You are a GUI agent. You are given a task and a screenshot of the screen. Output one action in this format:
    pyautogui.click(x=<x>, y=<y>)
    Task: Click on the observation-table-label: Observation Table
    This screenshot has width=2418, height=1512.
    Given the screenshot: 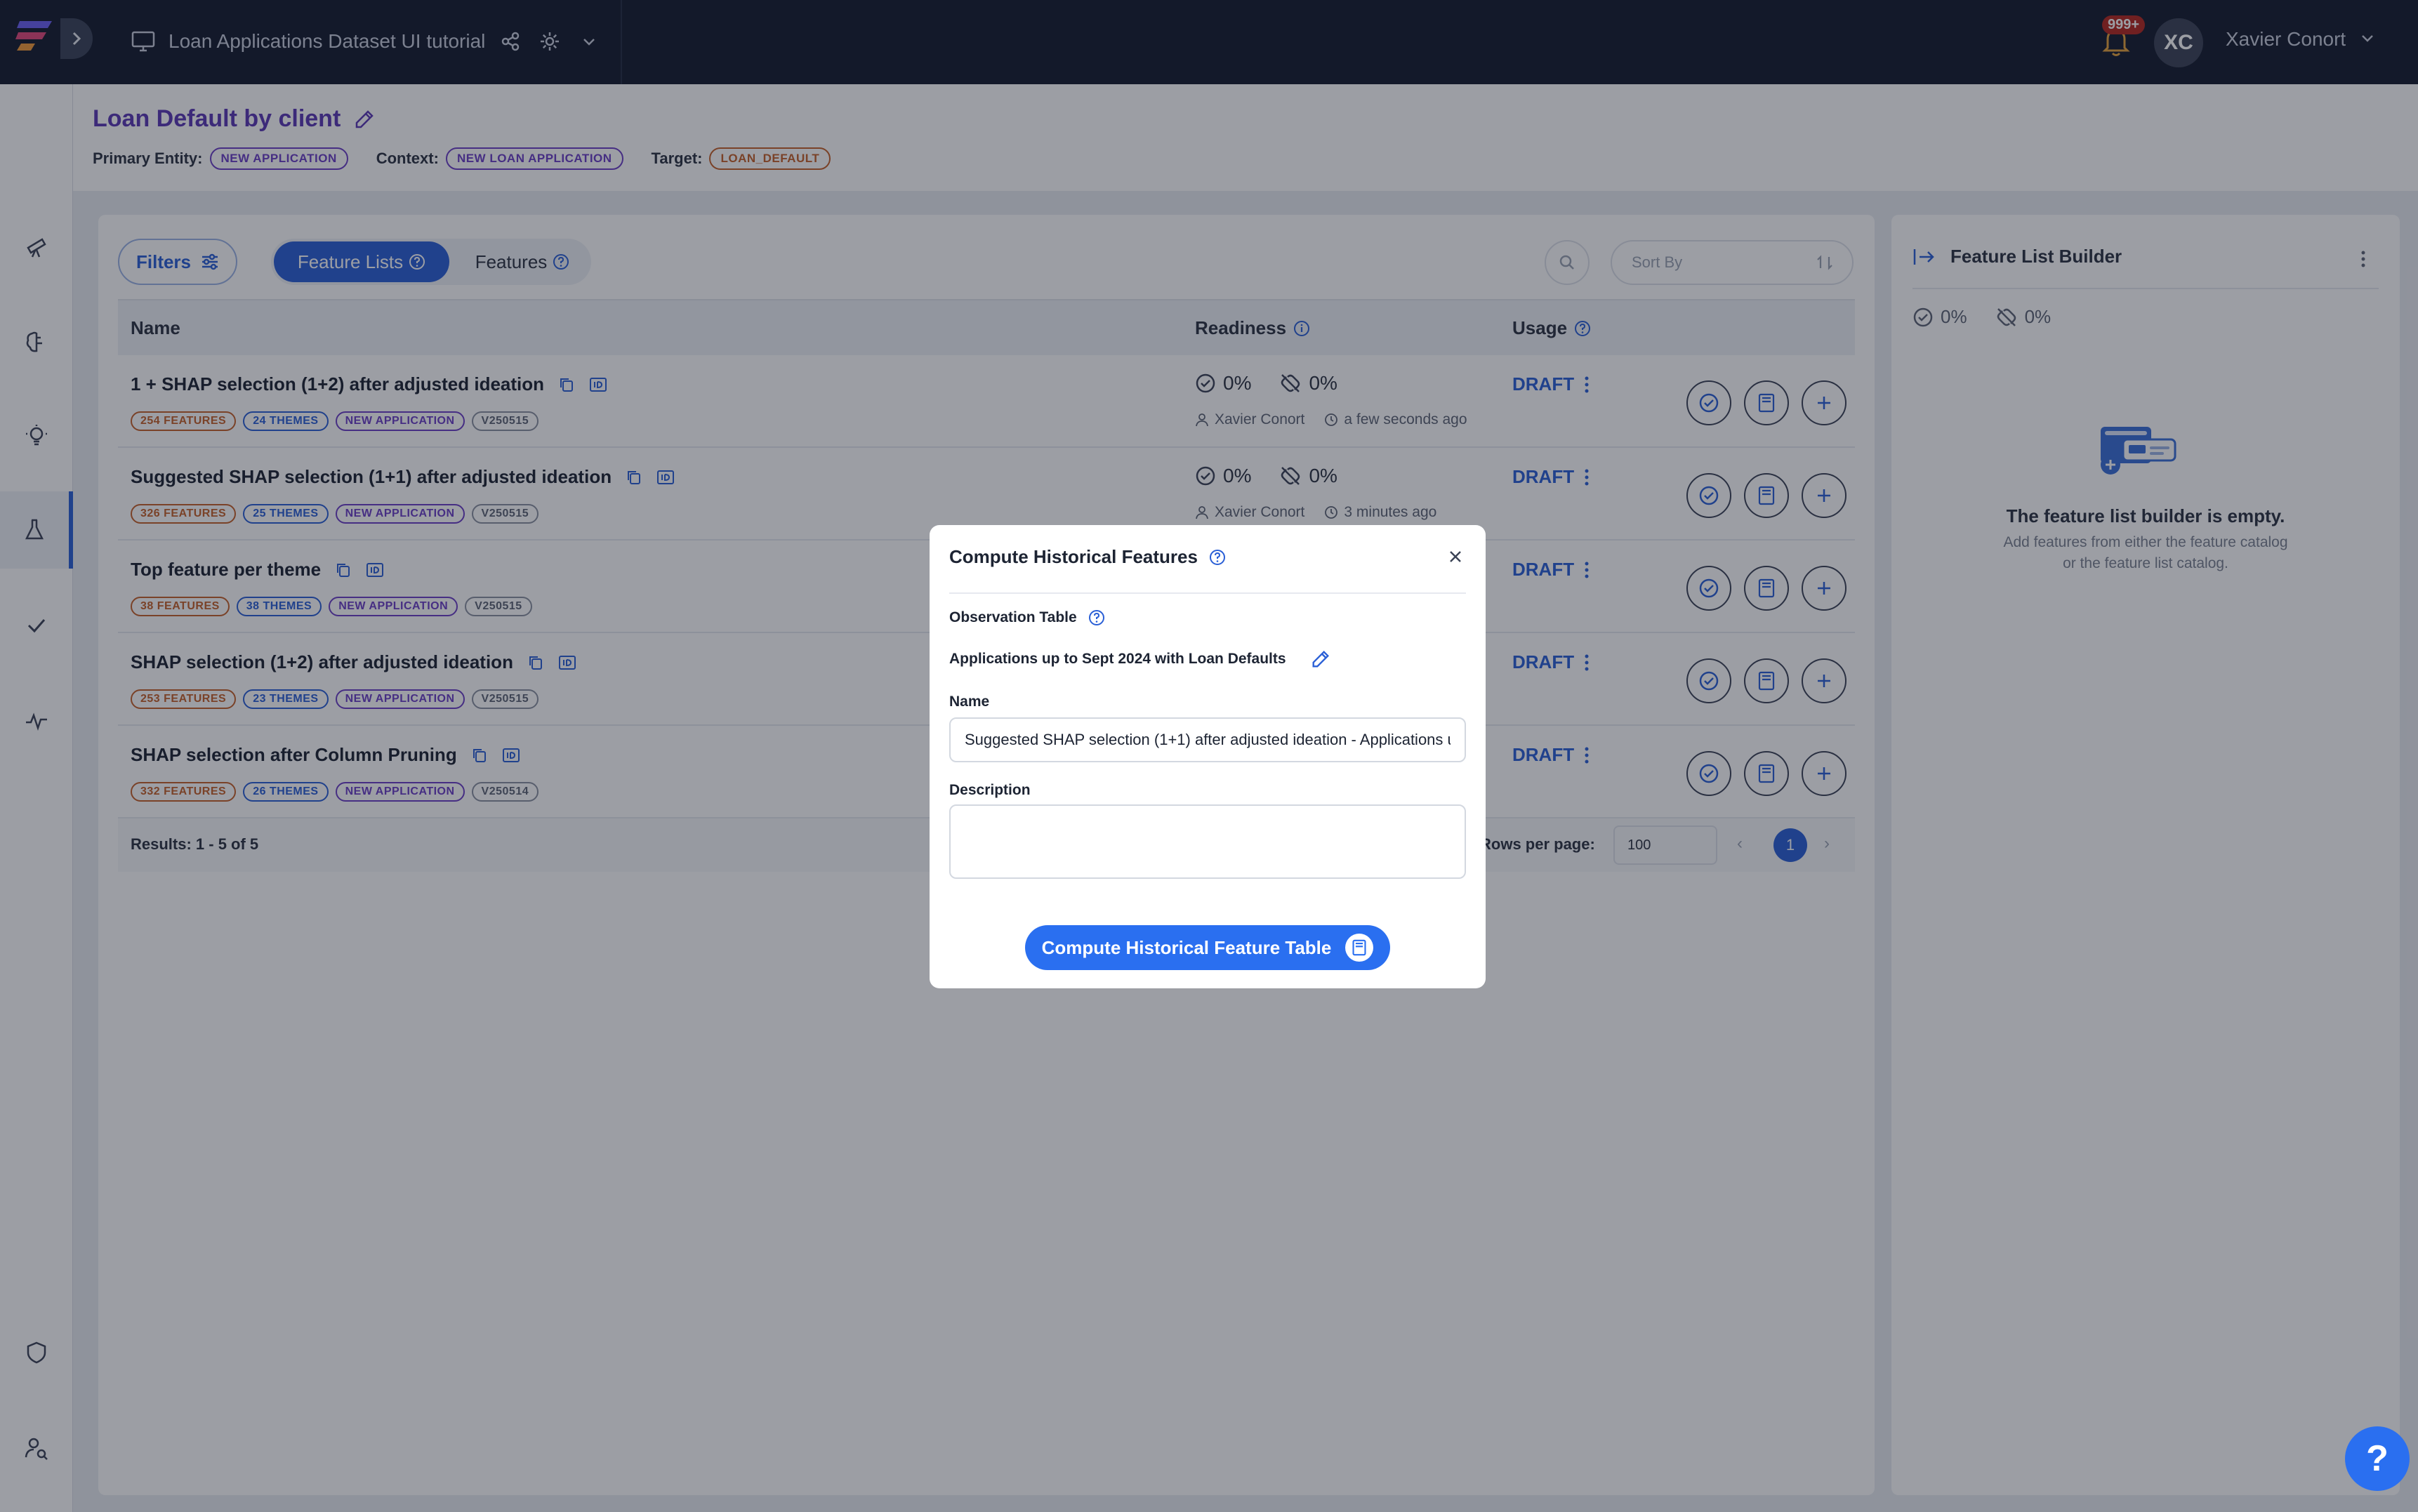 What is the action you would take?
    pyautogui.click(x=1013, y=617)
    